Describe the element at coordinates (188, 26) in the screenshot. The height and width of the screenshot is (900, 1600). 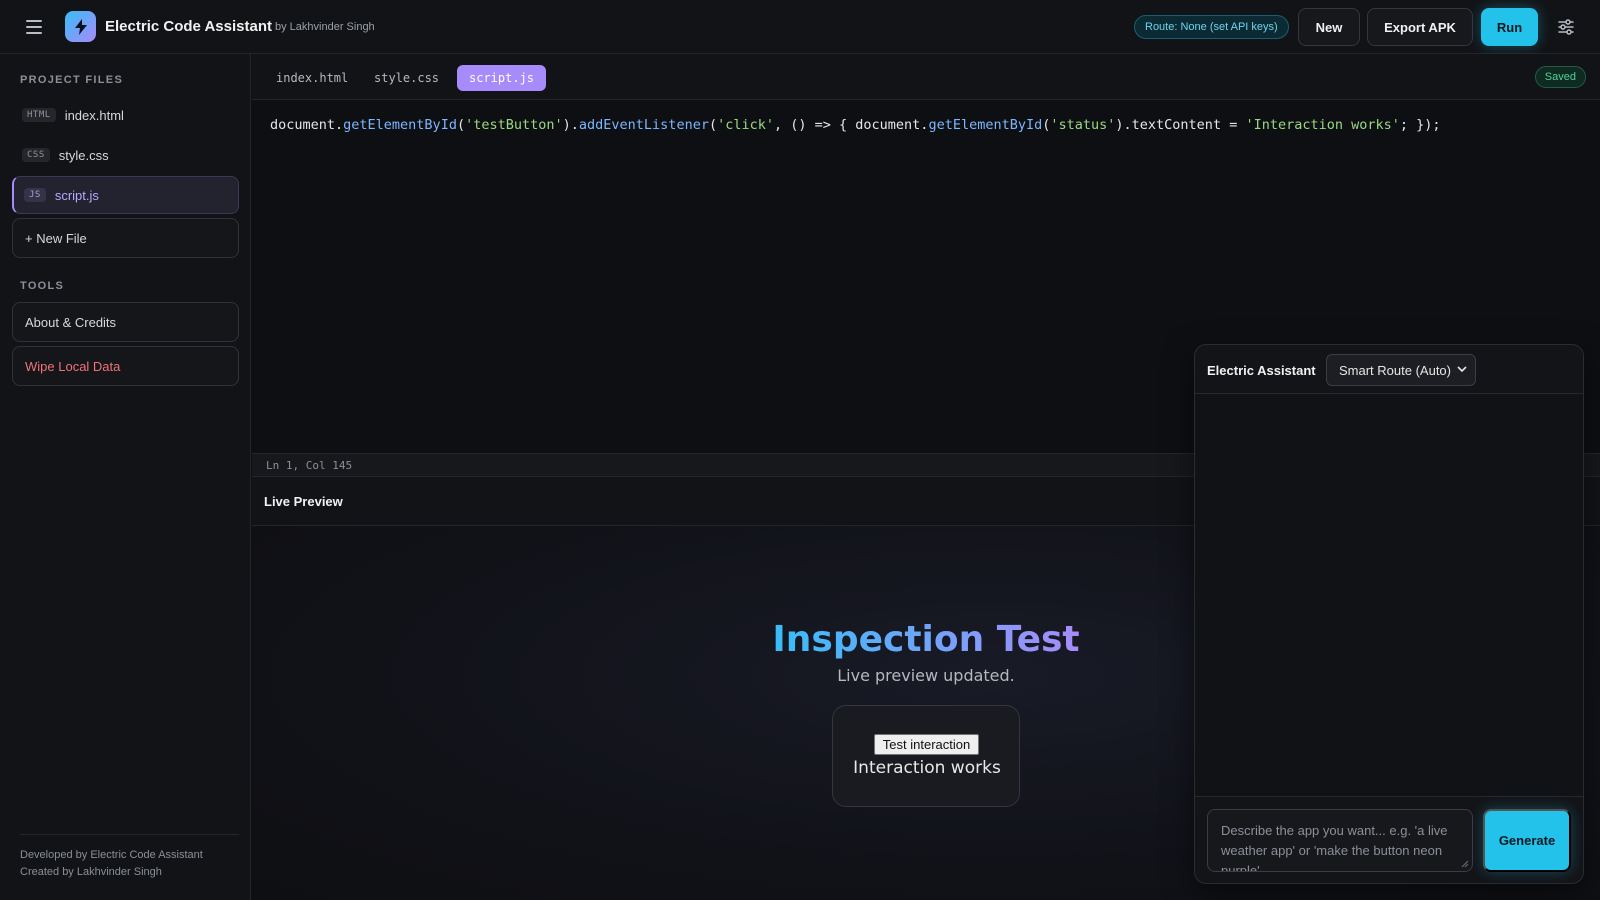
I see `app-title: Electric Code Assistant` at that location.